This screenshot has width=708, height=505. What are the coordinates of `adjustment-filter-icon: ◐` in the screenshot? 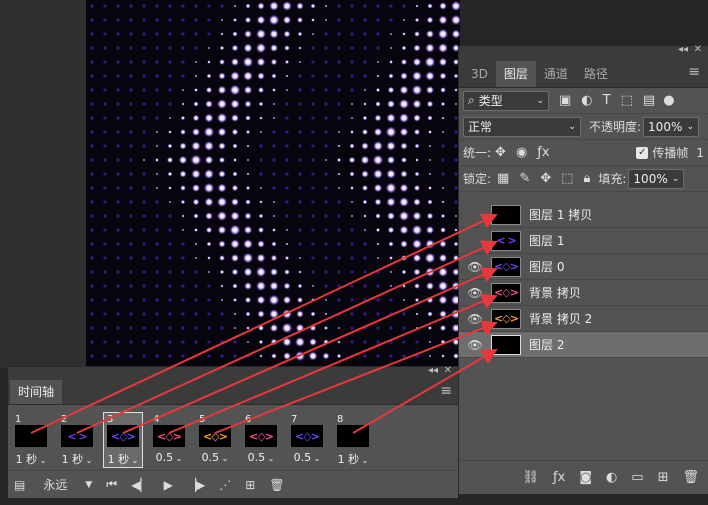 It's located at (586, 100).